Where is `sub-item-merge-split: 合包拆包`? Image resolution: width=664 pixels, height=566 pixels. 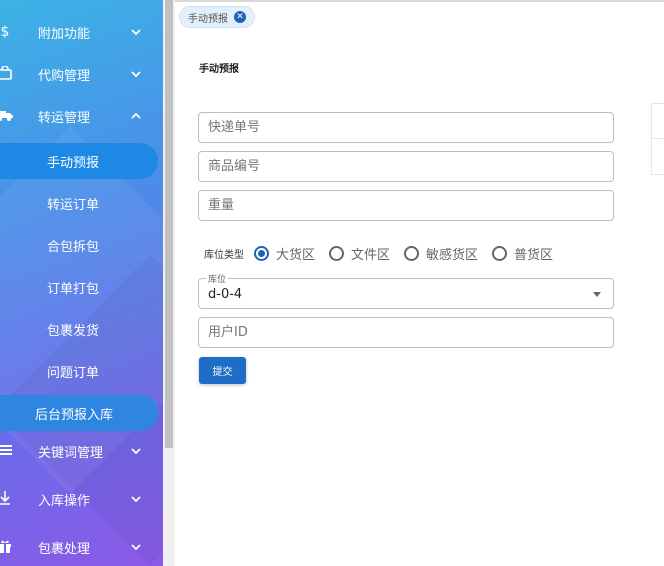
sub-item-merge-split: 合包拆包 is located at coordinates (79, 245).